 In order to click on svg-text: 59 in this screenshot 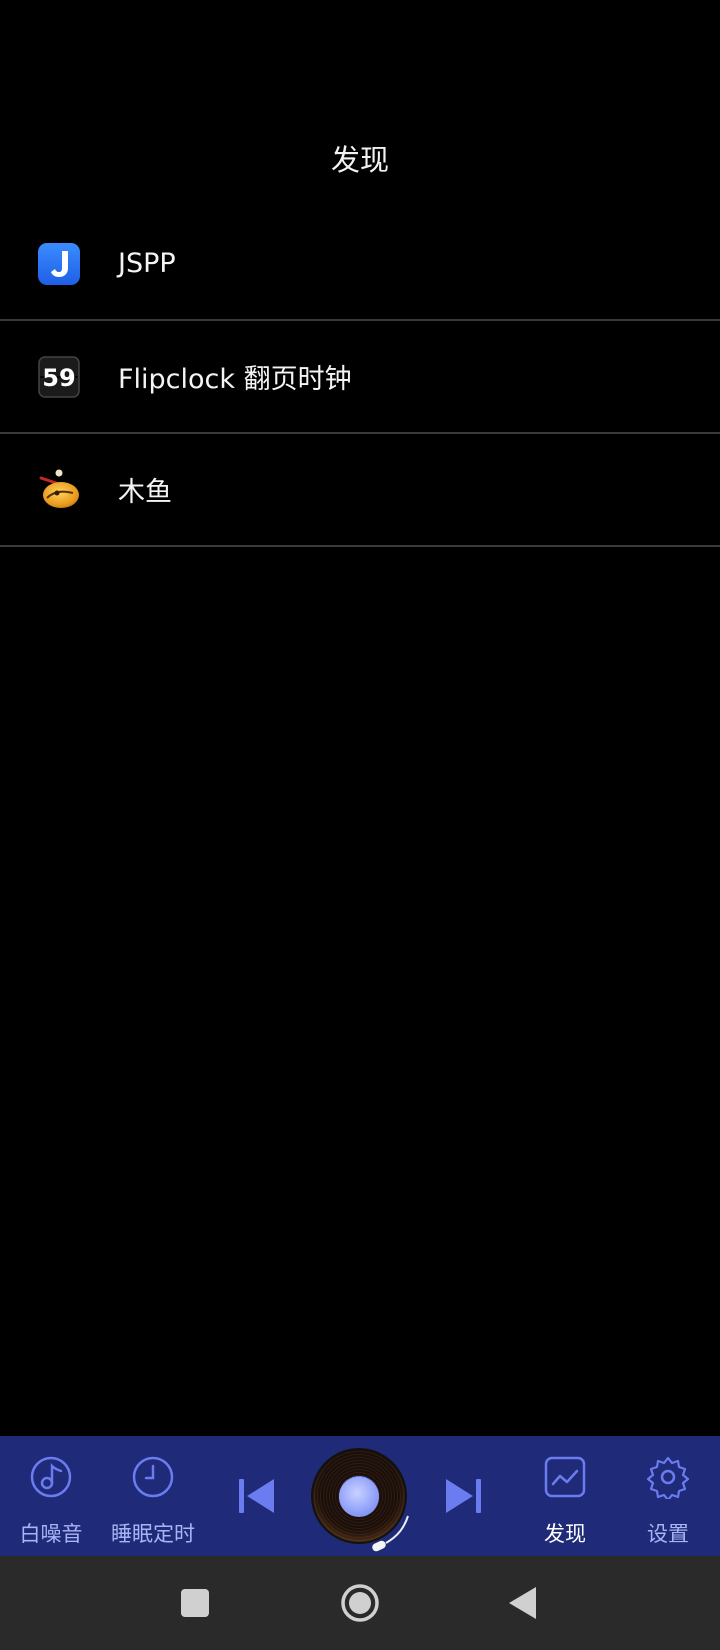, I will do `click(58, 378)`.